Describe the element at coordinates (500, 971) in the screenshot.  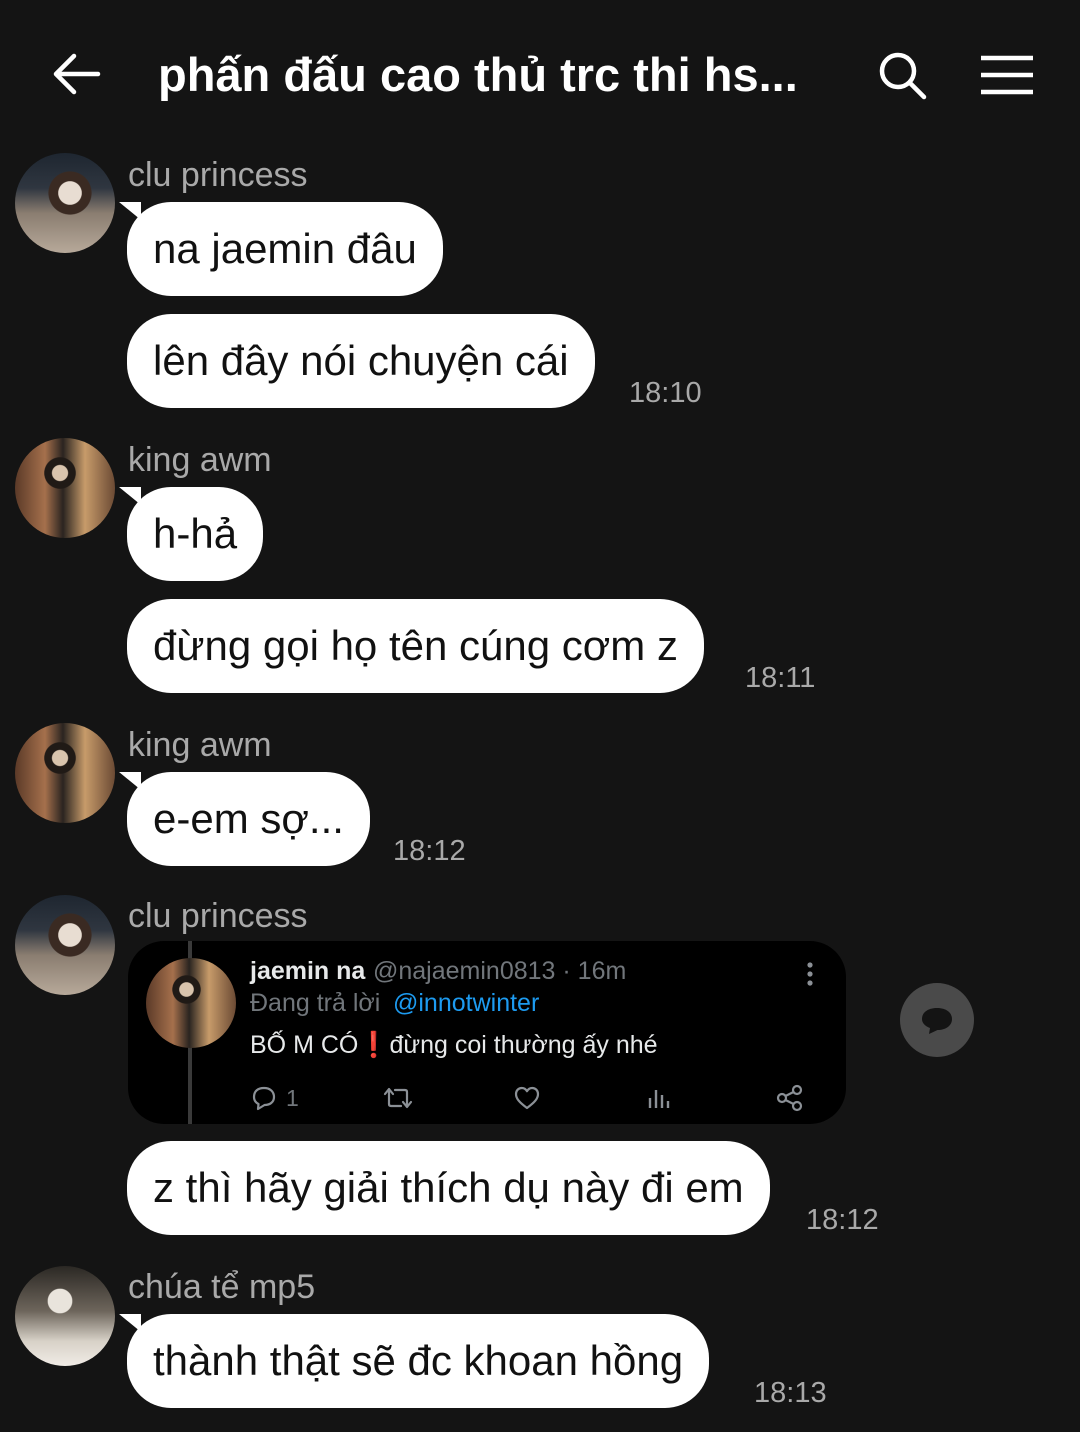
I see `tweet-handle-time: @najaemin0813 · 16m` at that location.